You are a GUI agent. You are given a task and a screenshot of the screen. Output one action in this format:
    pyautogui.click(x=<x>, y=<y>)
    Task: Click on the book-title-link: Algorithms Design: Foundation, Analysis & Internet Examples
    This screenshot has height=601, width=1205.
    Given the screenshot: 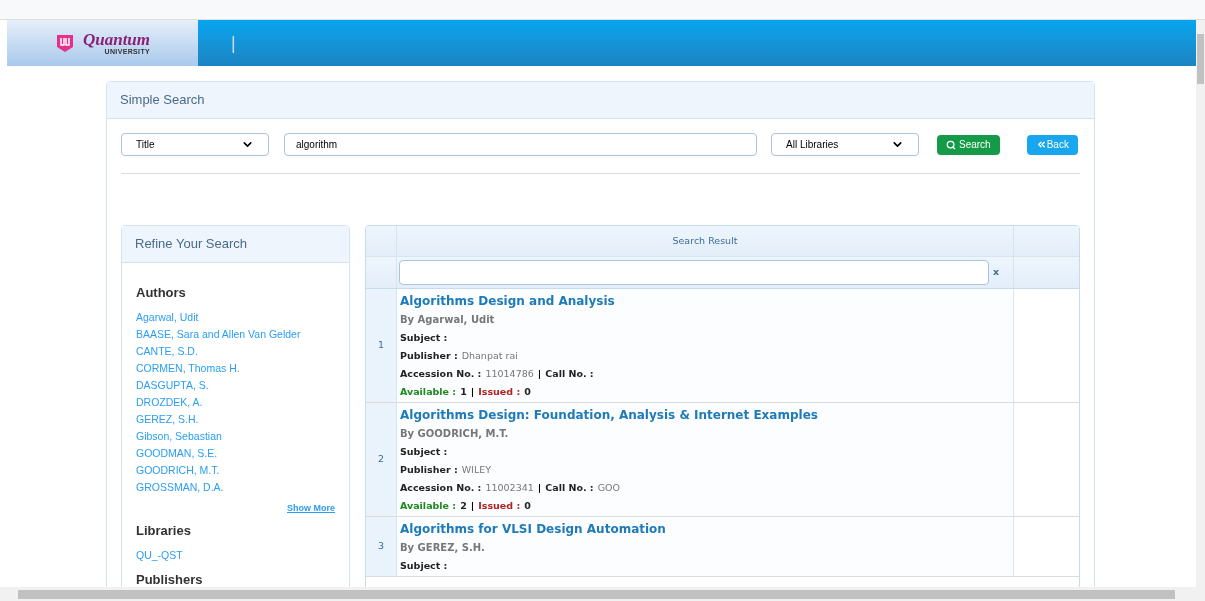 What is the action you would take?
    pyautogui.click(x=609, y=415)
    